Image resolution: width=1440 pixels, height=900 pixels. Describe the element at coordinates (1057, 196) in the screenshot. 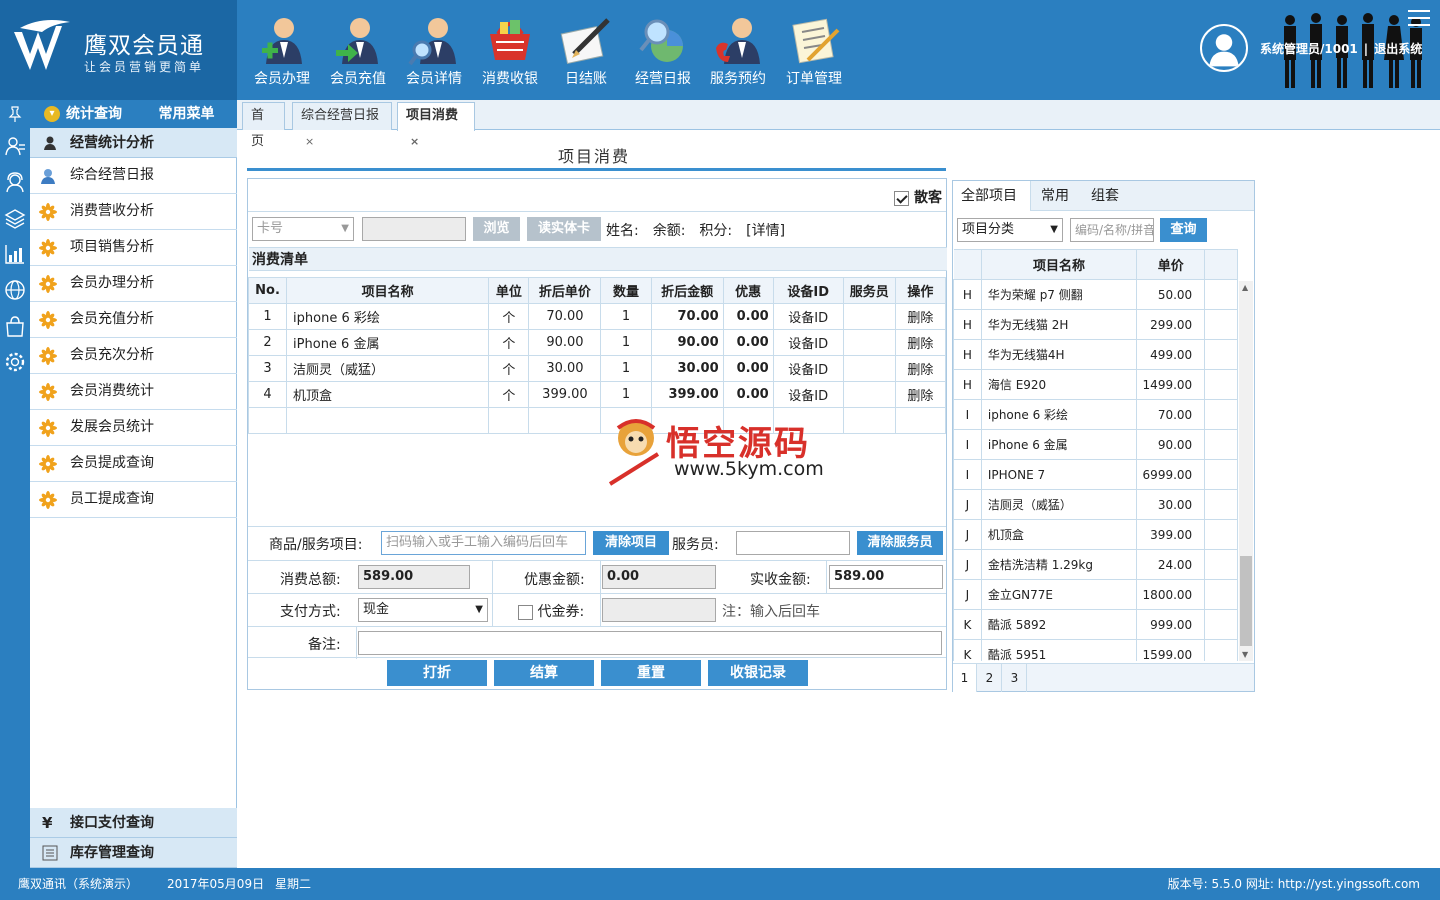

I see `tab-common-items: 常用` at that location.